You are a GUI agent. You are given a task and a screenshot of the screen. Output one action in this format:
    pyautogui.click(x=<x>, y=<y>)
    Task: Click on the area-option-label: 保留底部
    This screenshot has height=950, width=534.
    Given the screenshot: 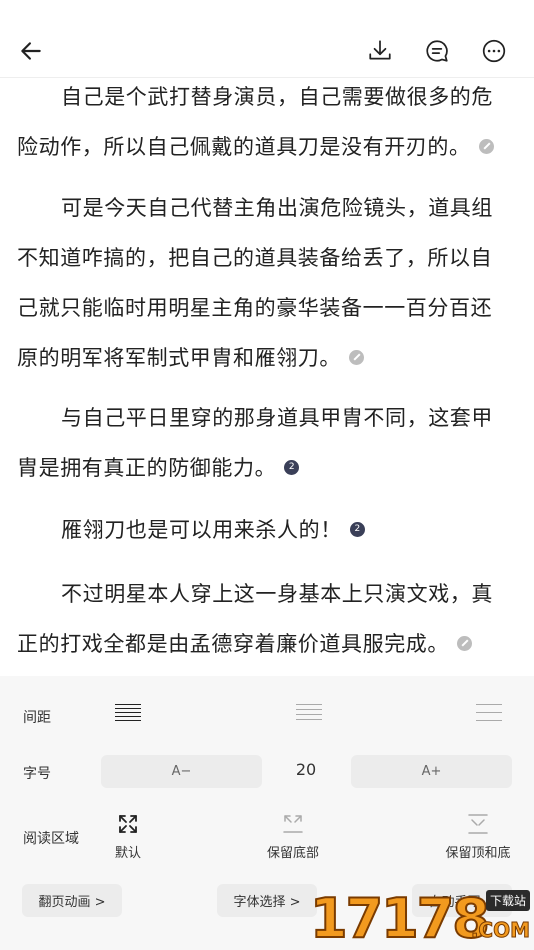 What is the action you would take?
    pyautogui.click(x=292, y=853)
    